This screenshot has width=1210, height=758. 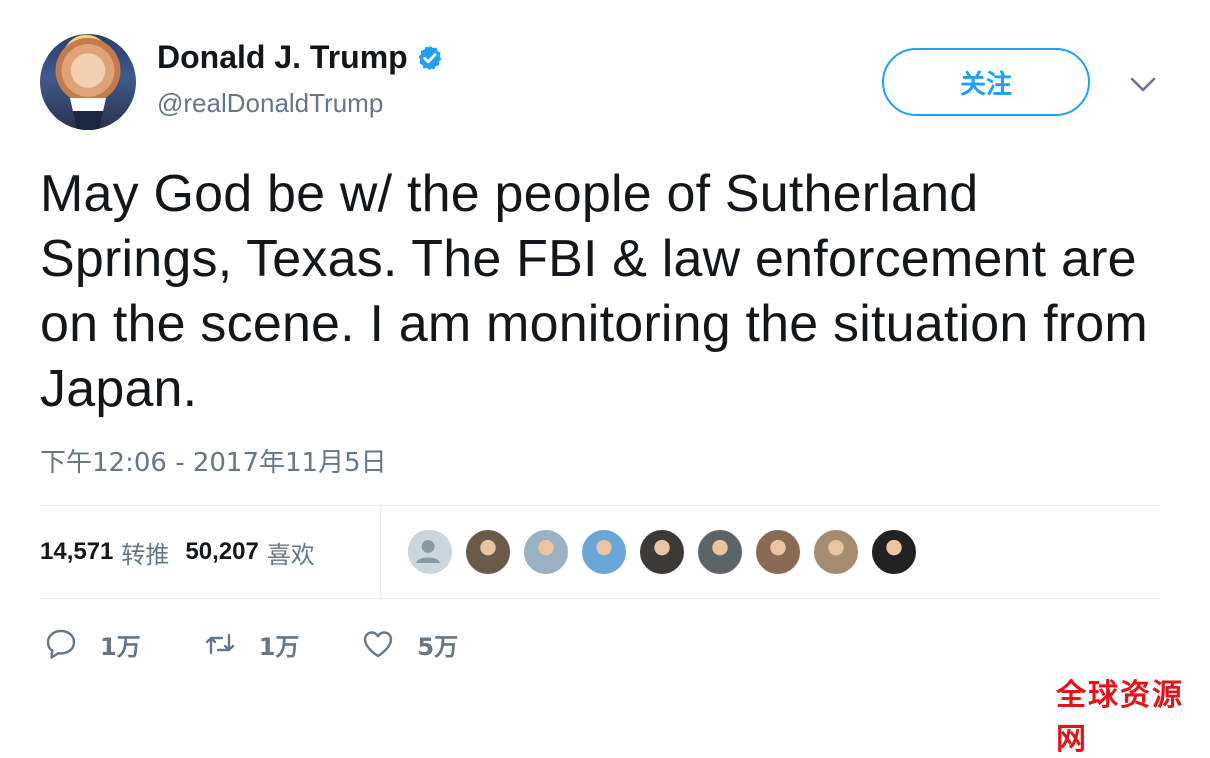 What do you see at coordinates (1143, 84) in the screenshot?
I see `chevron-down-icon` at bounding box center [1143, 84].